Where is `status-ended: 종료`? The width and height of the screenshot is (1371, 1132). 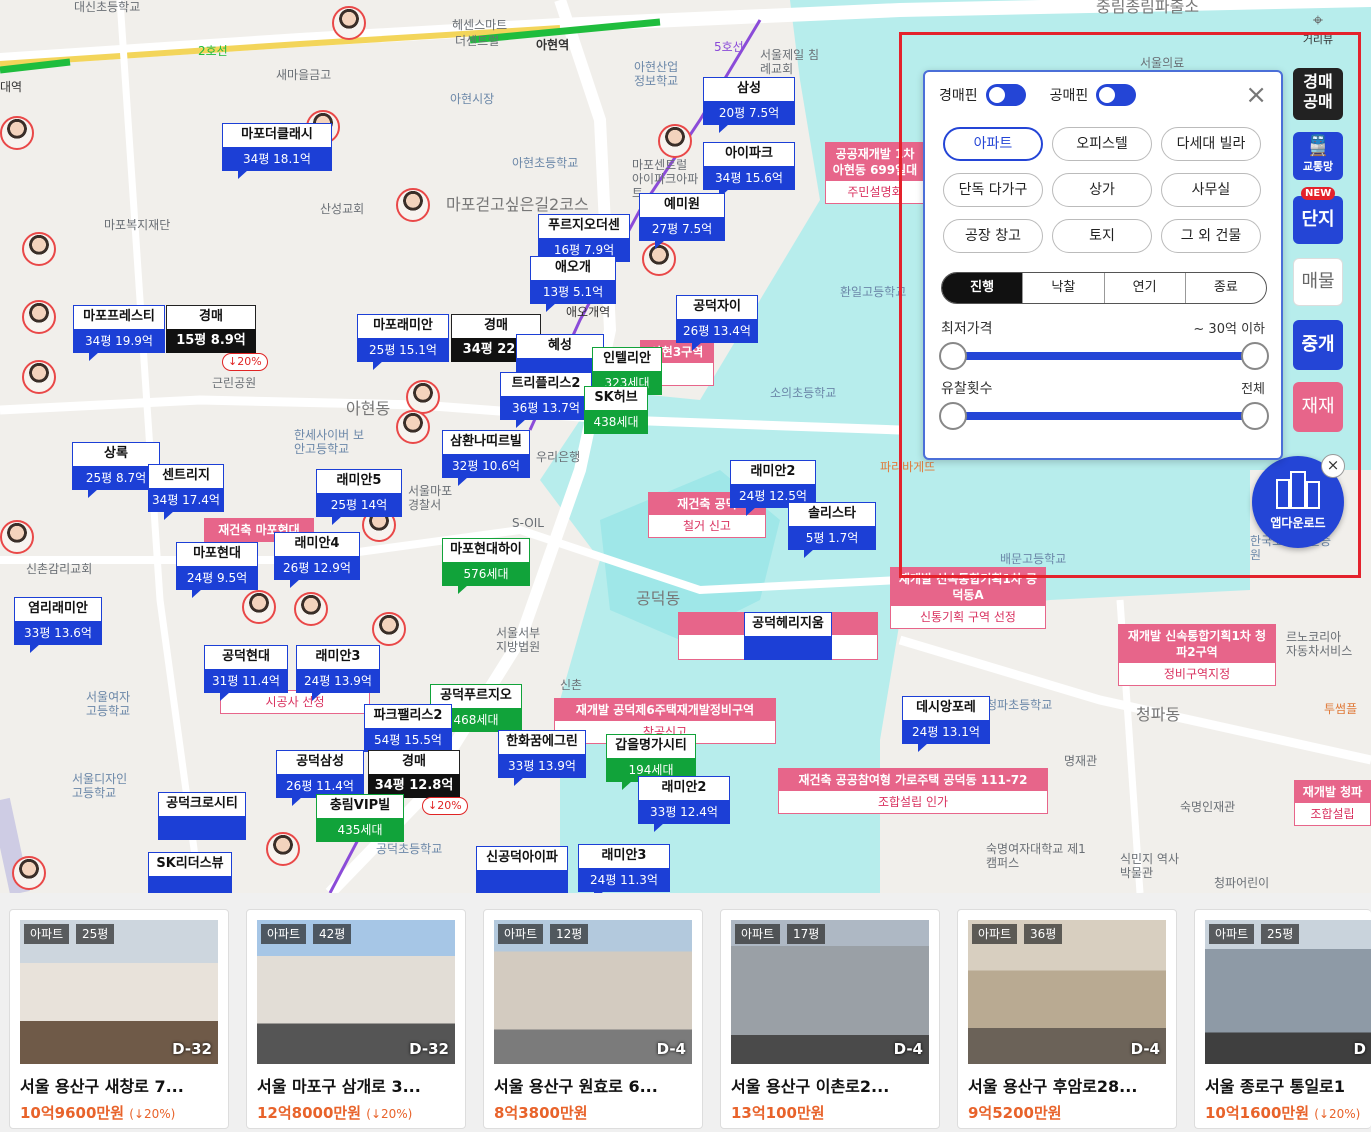
status-ended: 종료 is located at coordinates (1225, 288).